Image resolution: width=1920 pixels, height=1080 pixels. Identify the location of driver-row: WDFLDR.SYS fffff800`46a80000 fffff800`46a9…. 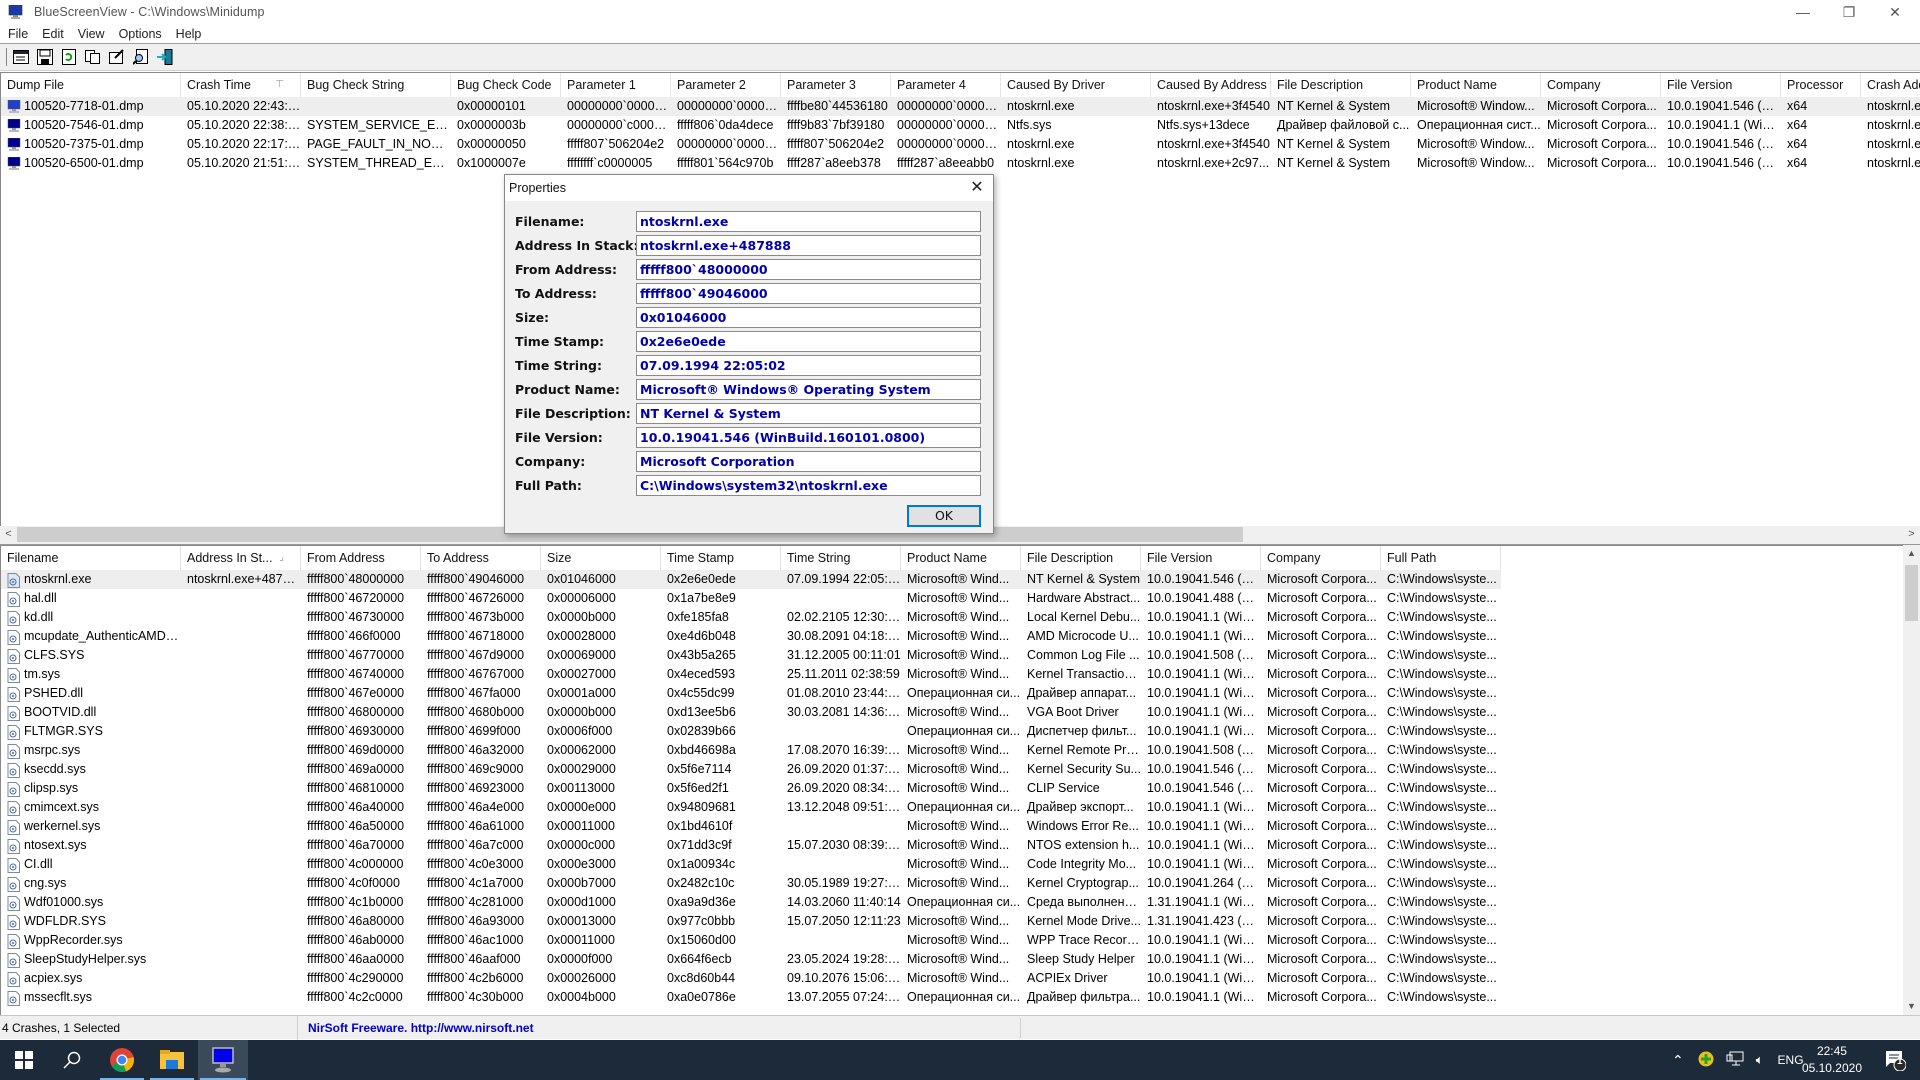
(751, 921).